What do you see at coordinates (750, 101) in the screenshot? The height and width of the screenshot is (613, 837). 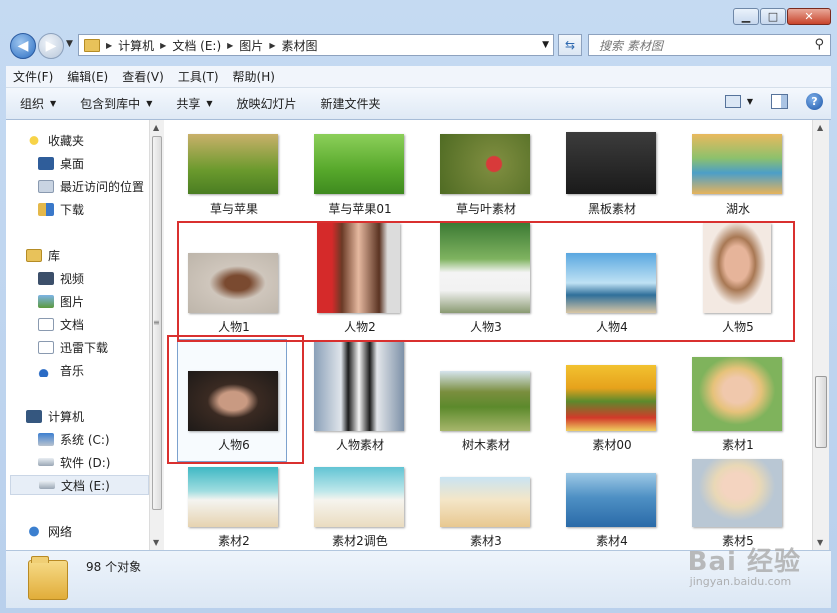 I see `view-dropdown-icon: ▼` at bounding box center [750, 101].